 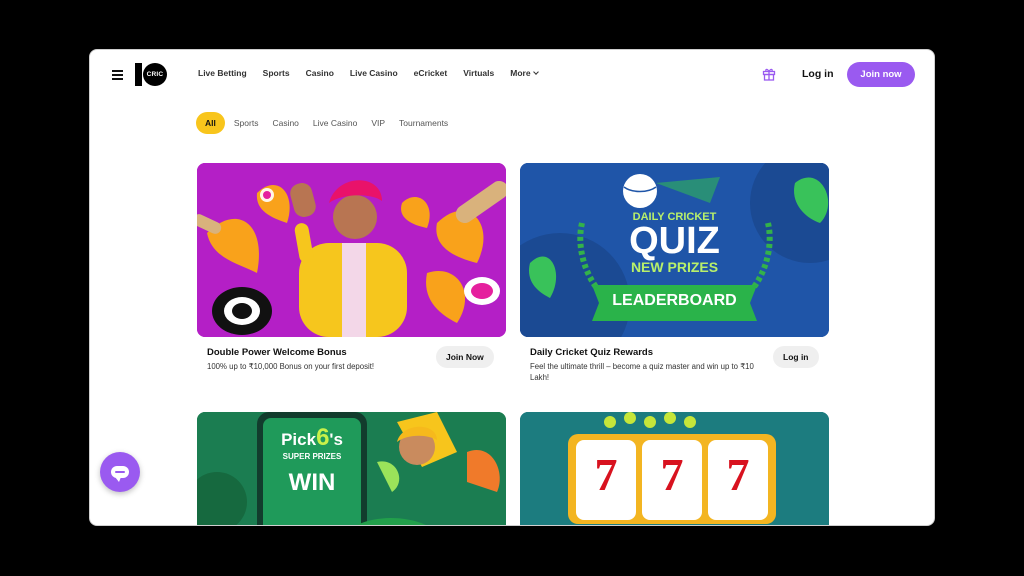 I want to click on chat-icon, so click(x=120, y=474).